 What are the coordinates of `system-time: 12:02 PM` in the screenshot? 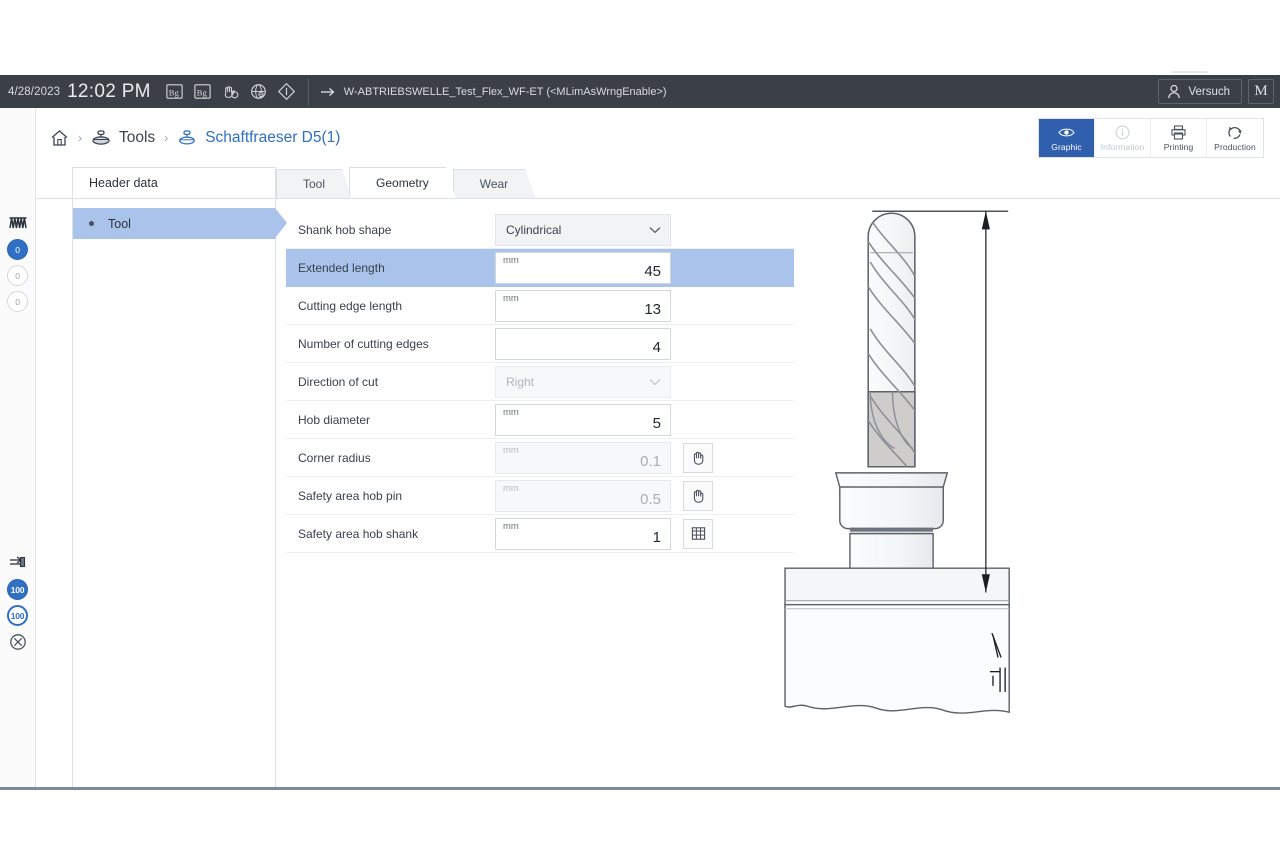 It's located at (109, 91).